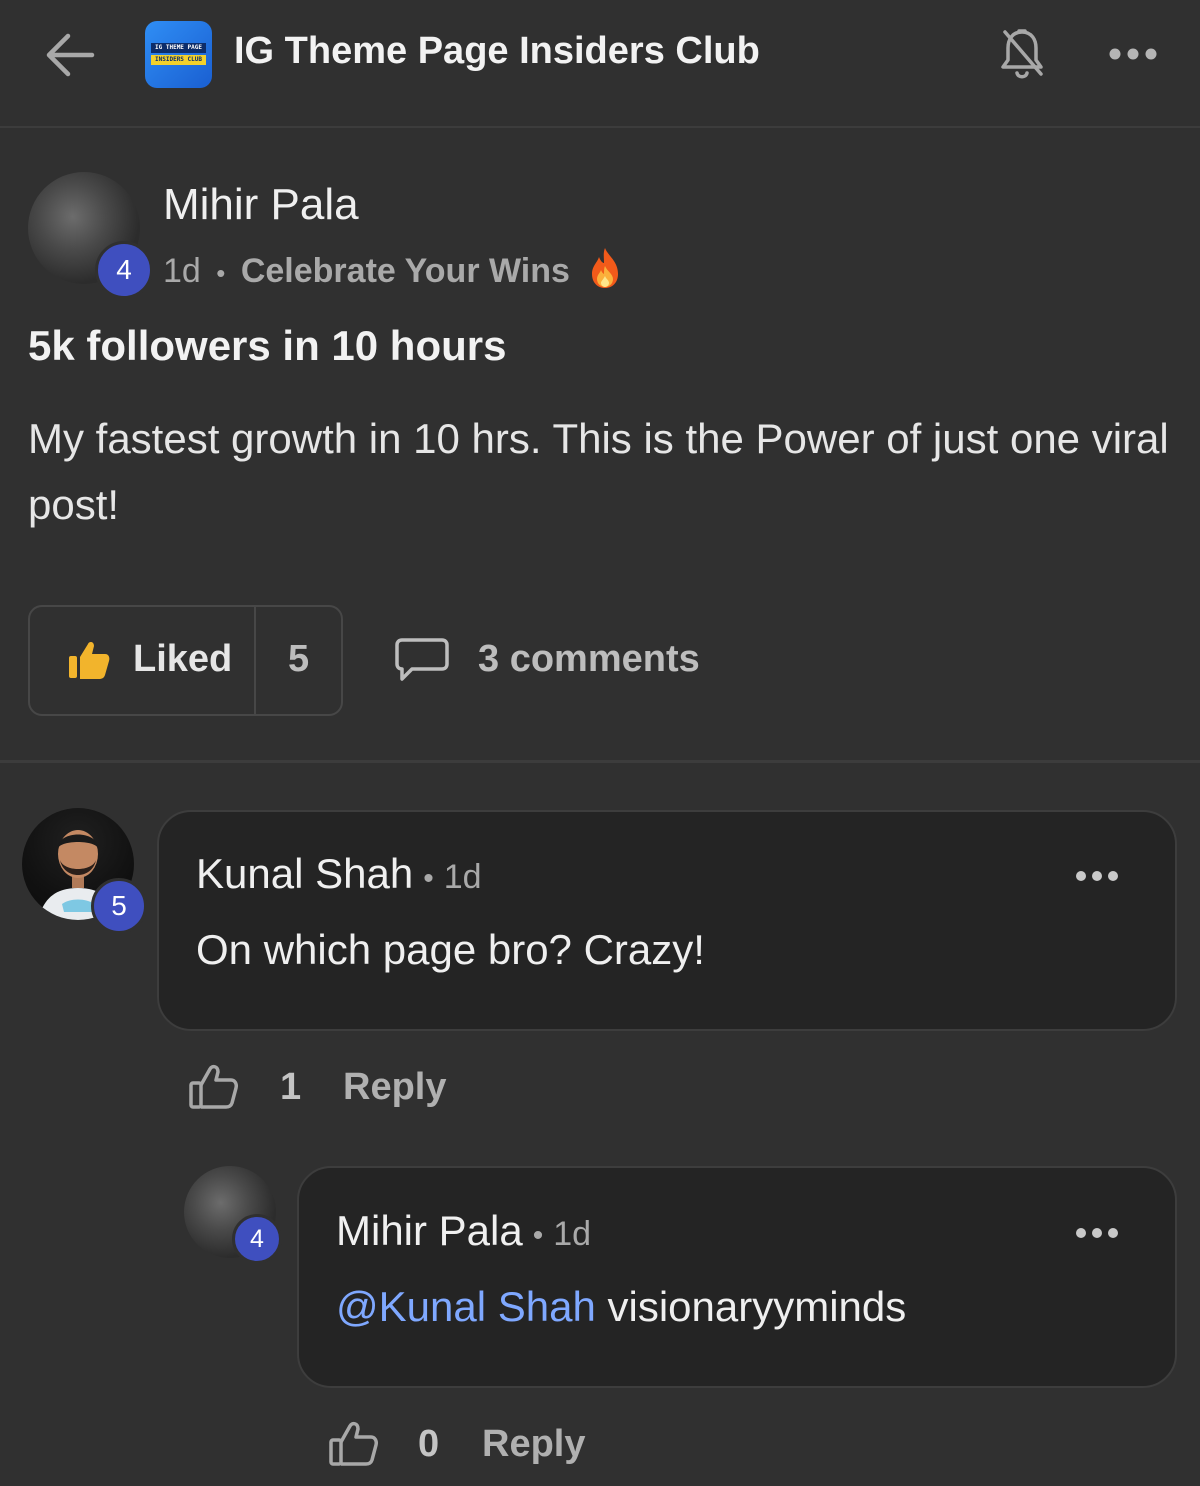  What do you see at coordinates (757, 1306) in the screenshot?
I see `reply-body: visionaryyminds` at bounding box center [757, 1306].